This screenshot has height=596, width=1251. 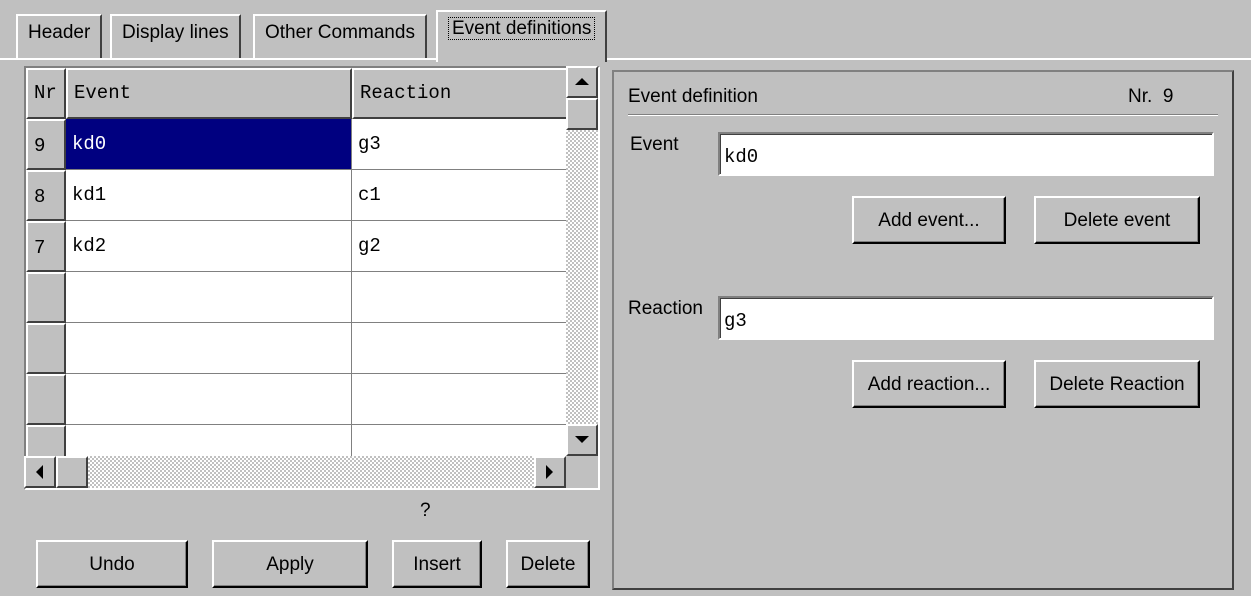 What do you see at coordinates (1117, 220) in the screenshot?
I see `delete-event-button: Delete event` at bounding box center [1117, 220].